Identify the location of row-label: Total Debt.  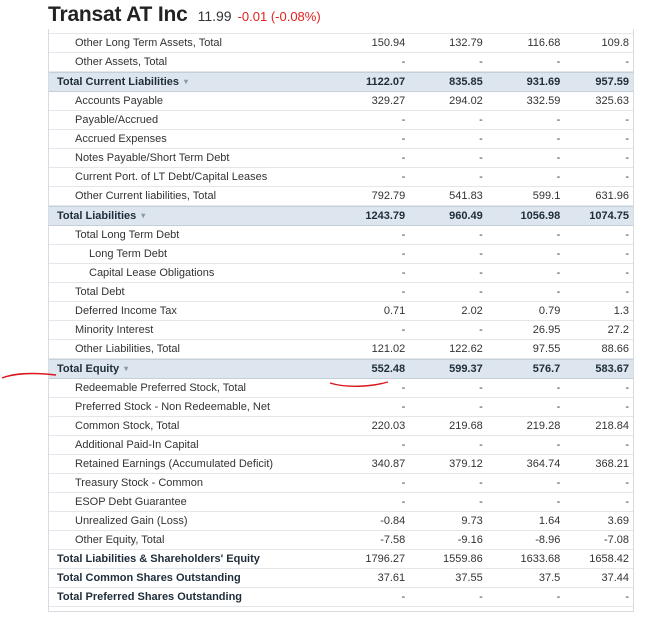
(190, 292).